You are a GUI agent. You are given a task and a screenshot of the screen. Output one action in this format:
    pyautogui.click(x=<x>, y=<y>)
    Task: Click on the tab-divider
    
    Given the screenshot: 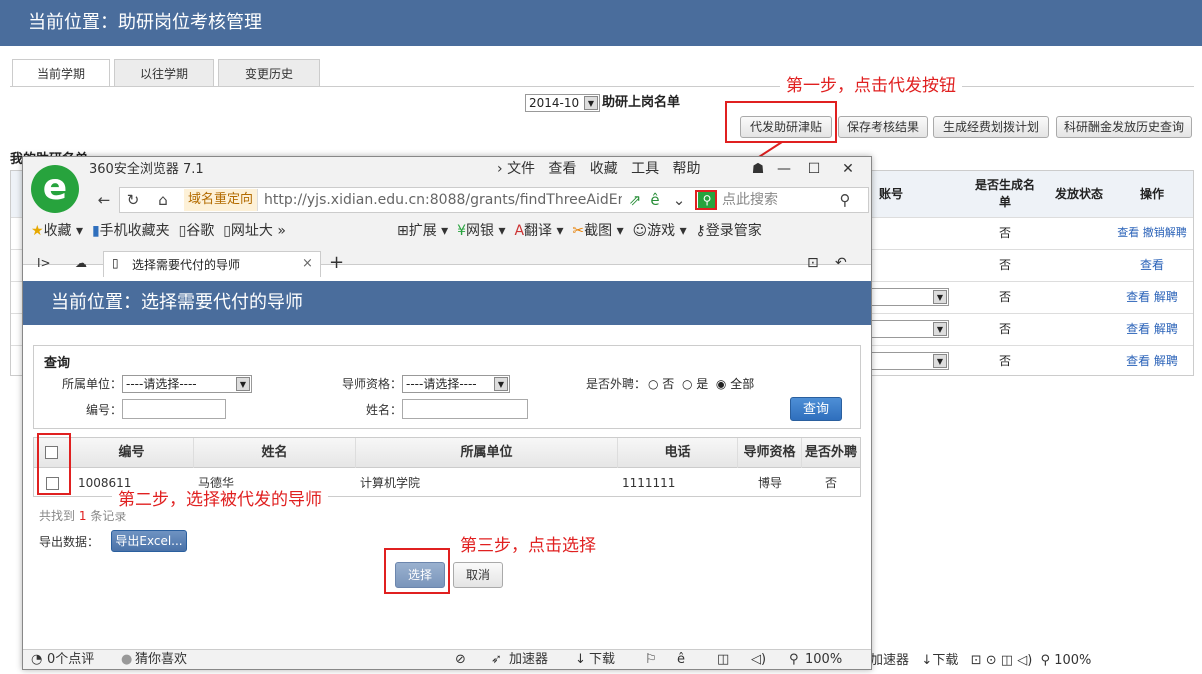 What is the action you would take?
    pyautogui.click(x=602, y=86)
    